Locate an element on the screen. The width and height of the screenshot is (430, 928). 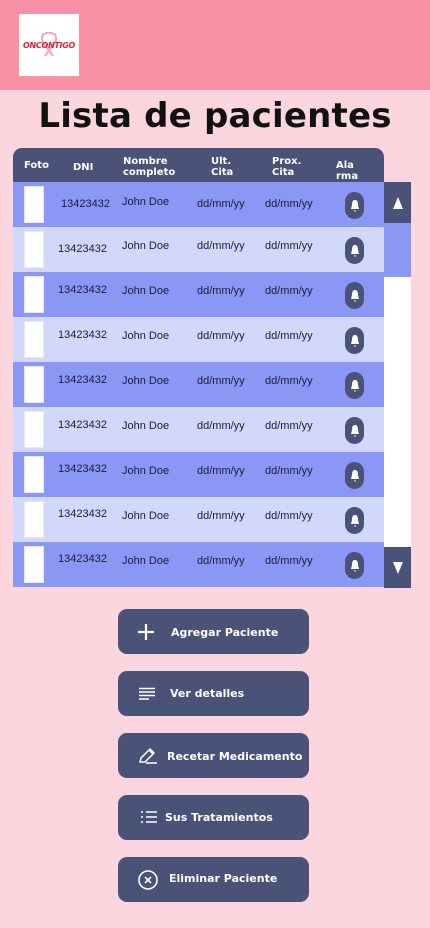
col-header-nombre: Nombre completo is located at coordinates (149, 167).